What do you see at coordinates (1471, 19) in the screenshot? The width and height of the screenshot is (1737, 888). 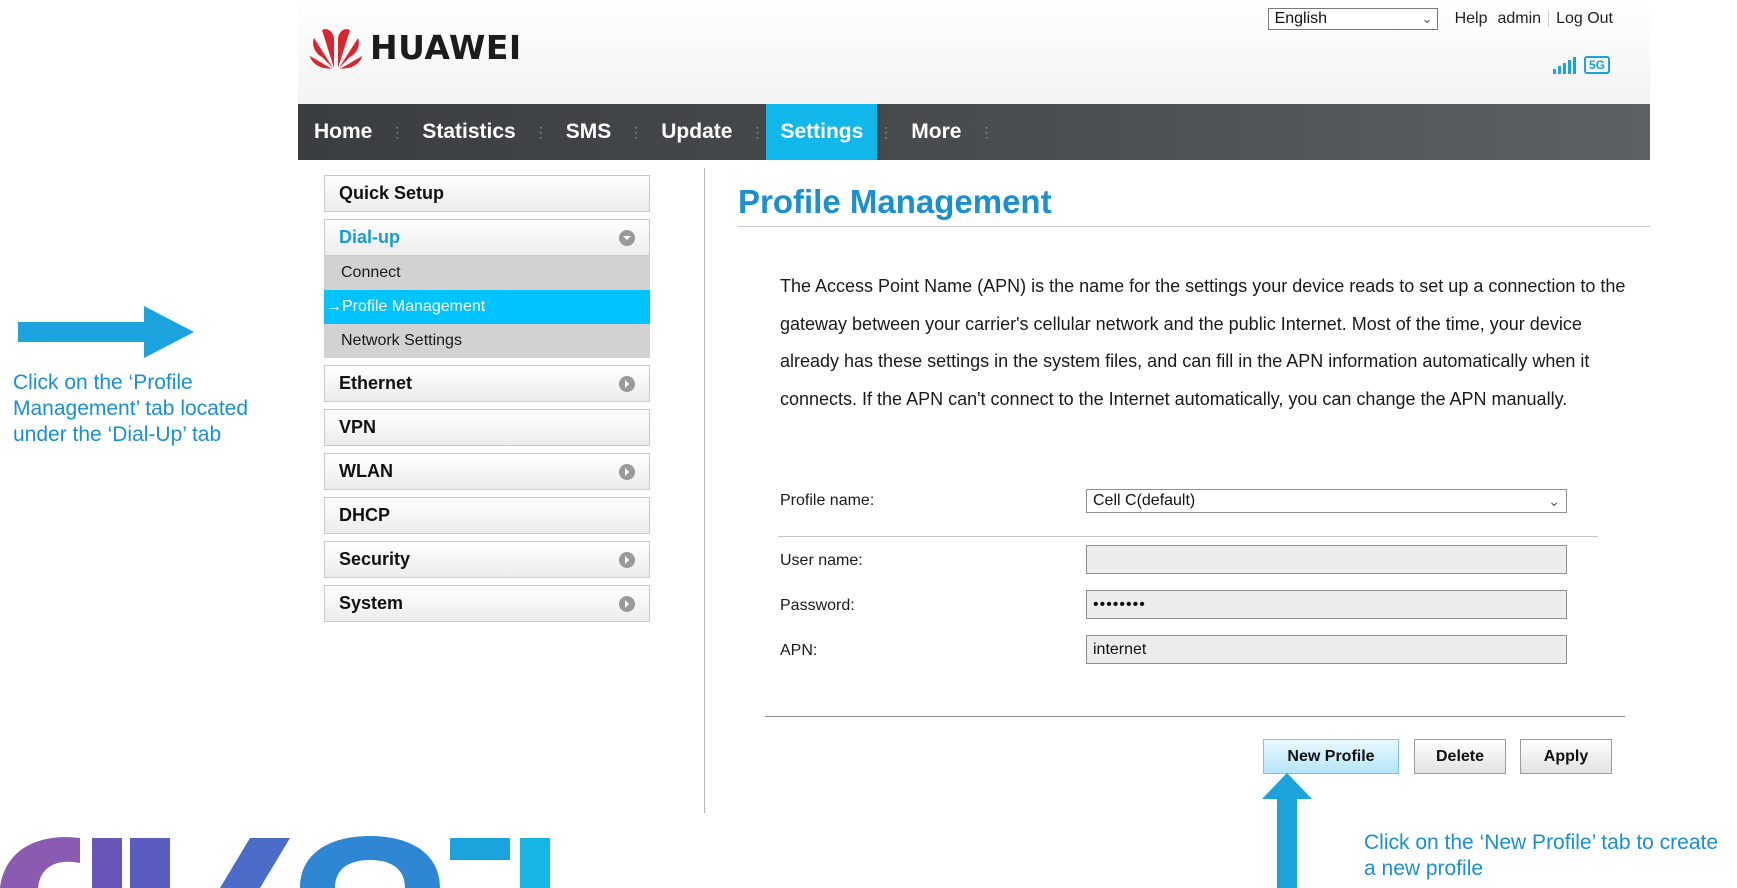 I see `help-link: Help` at bounding box center [1471, 19].